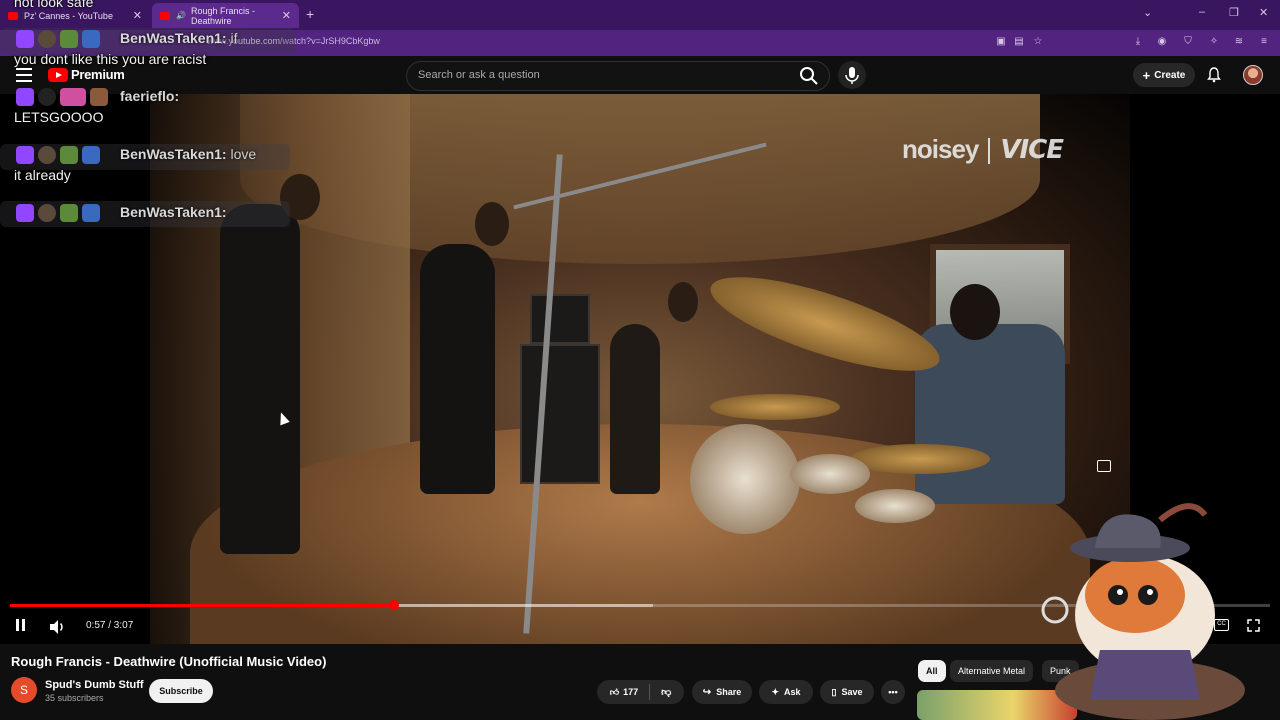 The height and width of the screenshot is (720, 1280). What do you see at coordinates (1019, 42) in the screenshot?
I see `tab-share-icon: ▤` at bounding box center [1019, 42].